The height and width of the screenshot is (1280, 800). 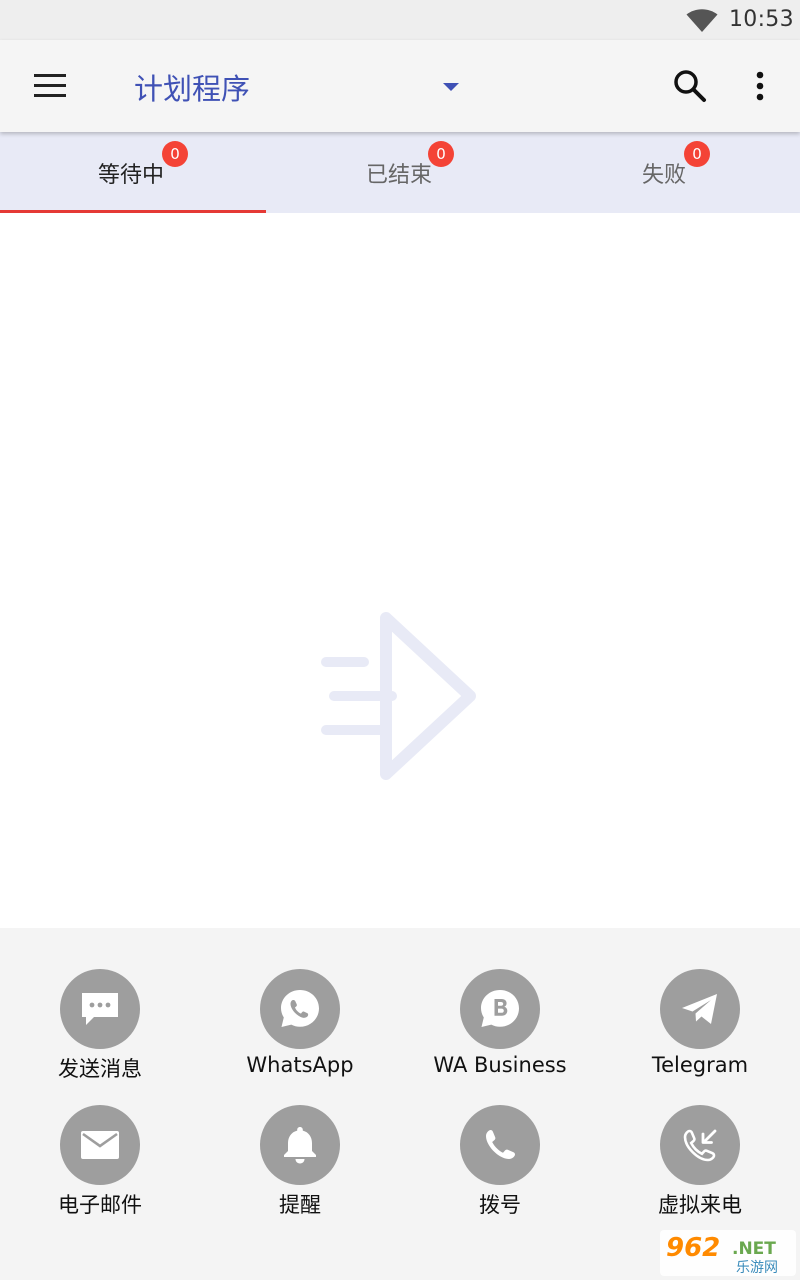 I want to click on action-wa-business: WA Business, so click(x=500, y=1034).